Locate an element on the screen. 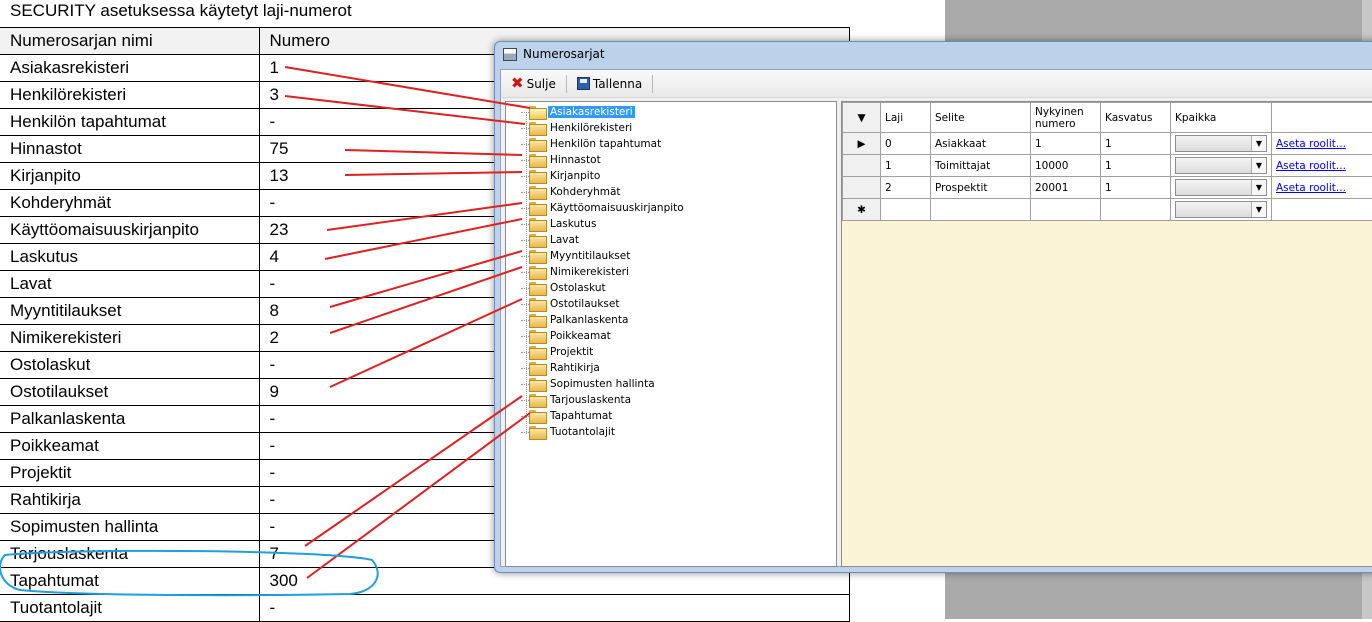 The image size is (1372, 622). tree-item-label: Tuotantolajit is located at coordinates (582, 432).